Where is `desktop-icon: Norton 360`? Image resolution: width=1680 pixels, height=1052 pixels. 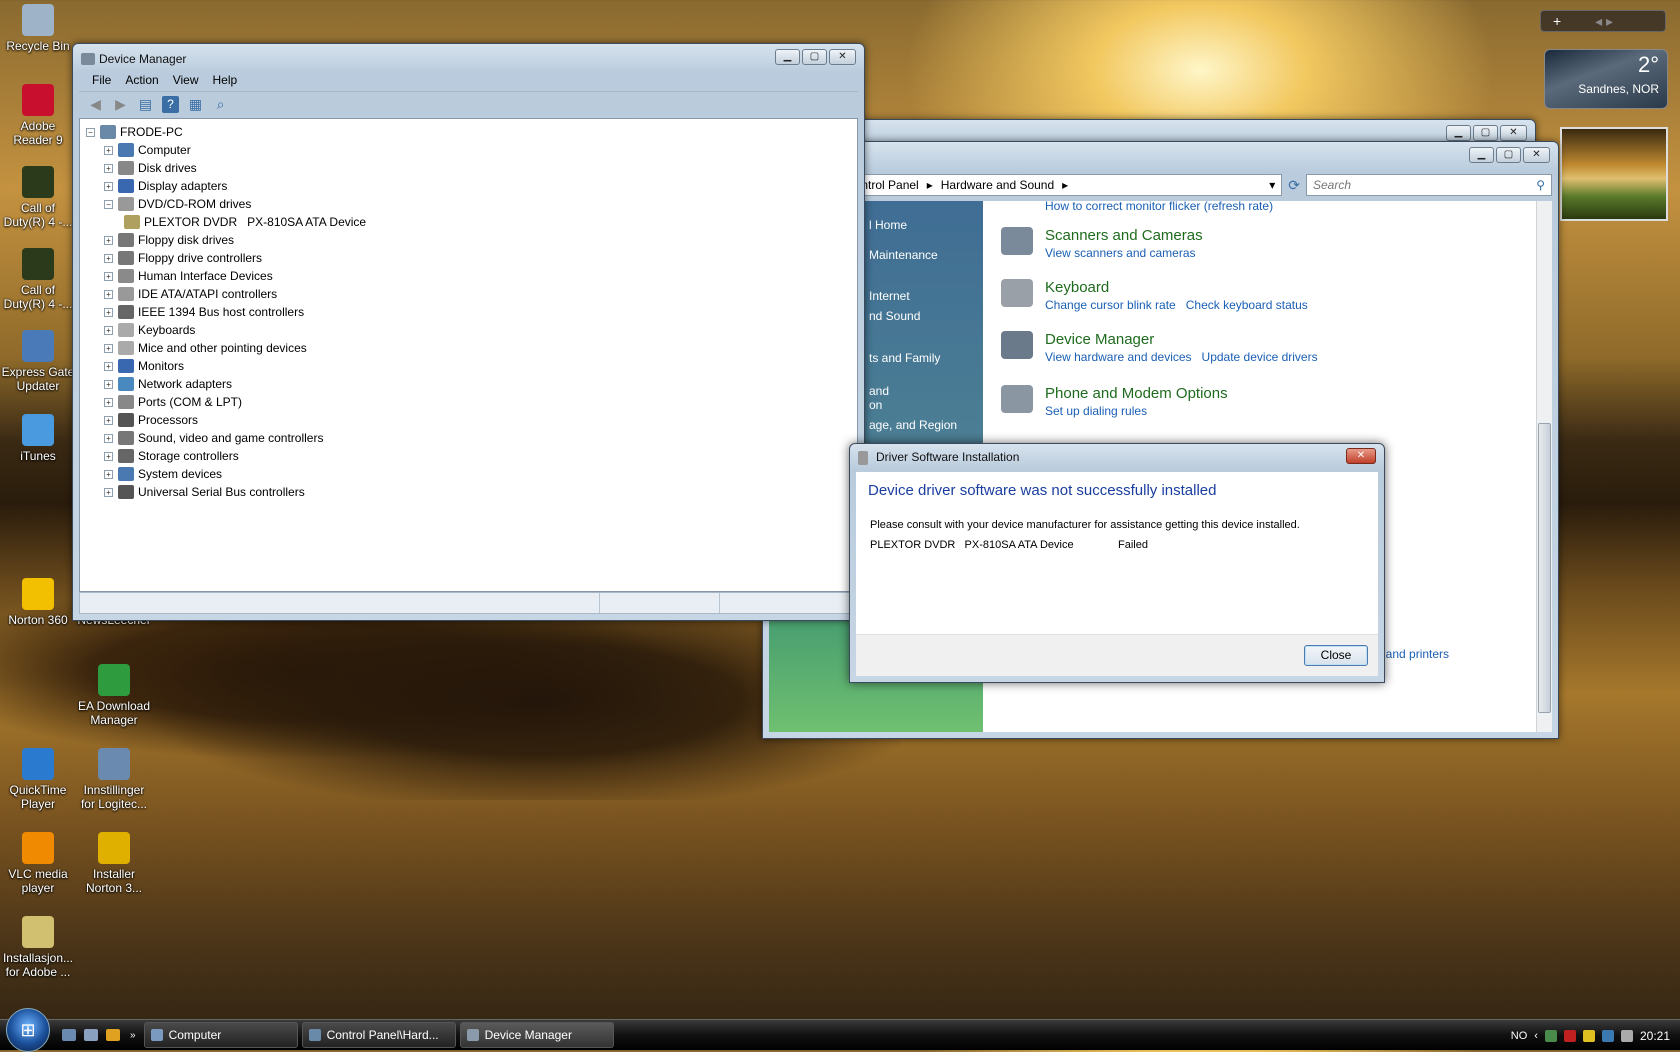
desktop-icon: Norton 360 is located at coordinates (38, 602).